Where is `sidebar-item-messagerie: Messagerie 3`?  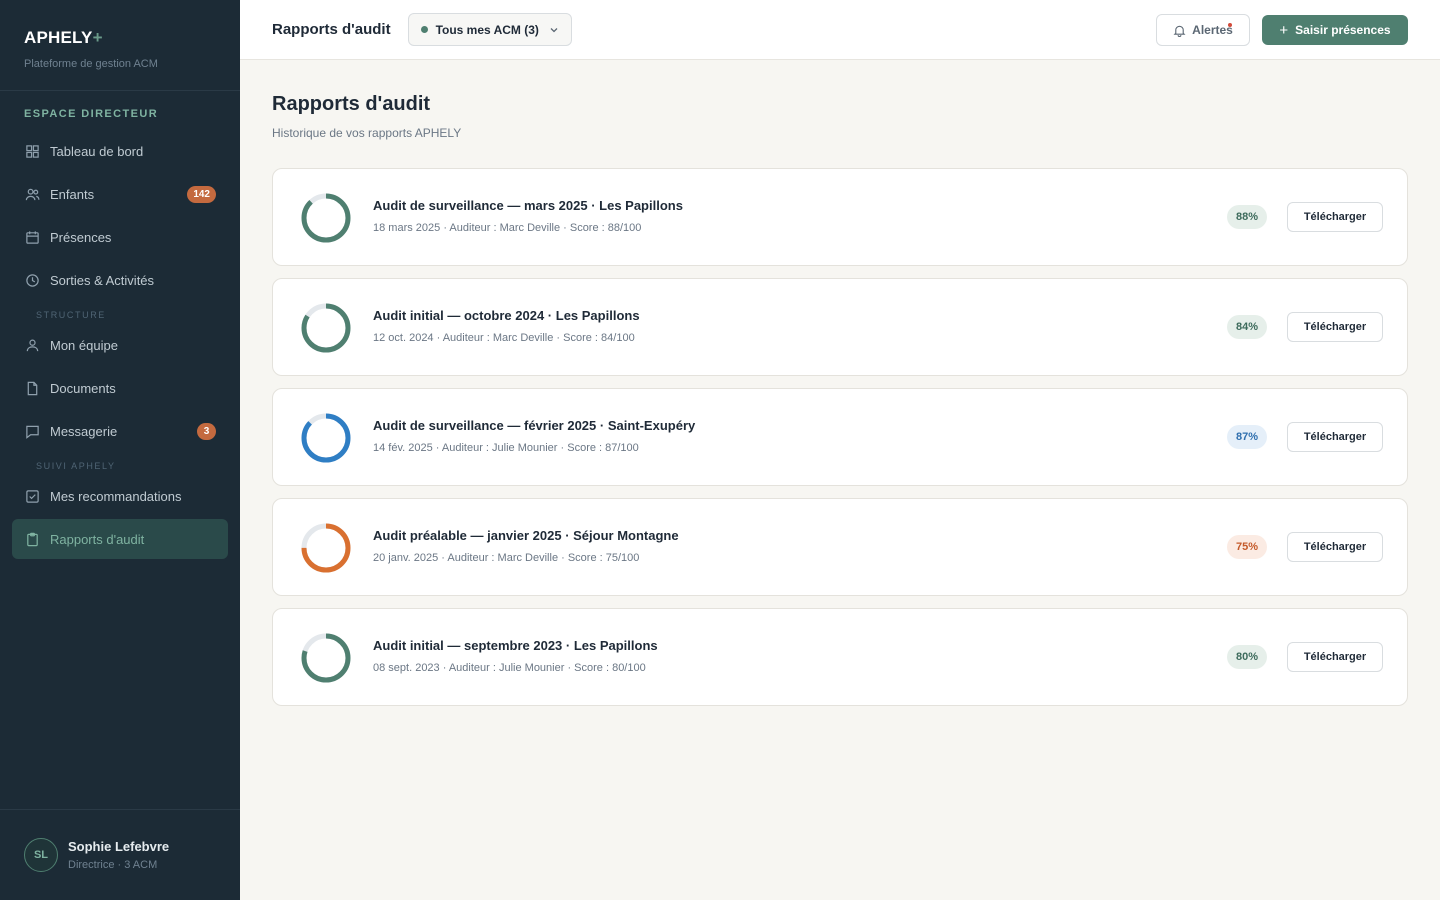 sidebar-item-messagerie: Messagerie 3 is located at coordinates (120, 431).